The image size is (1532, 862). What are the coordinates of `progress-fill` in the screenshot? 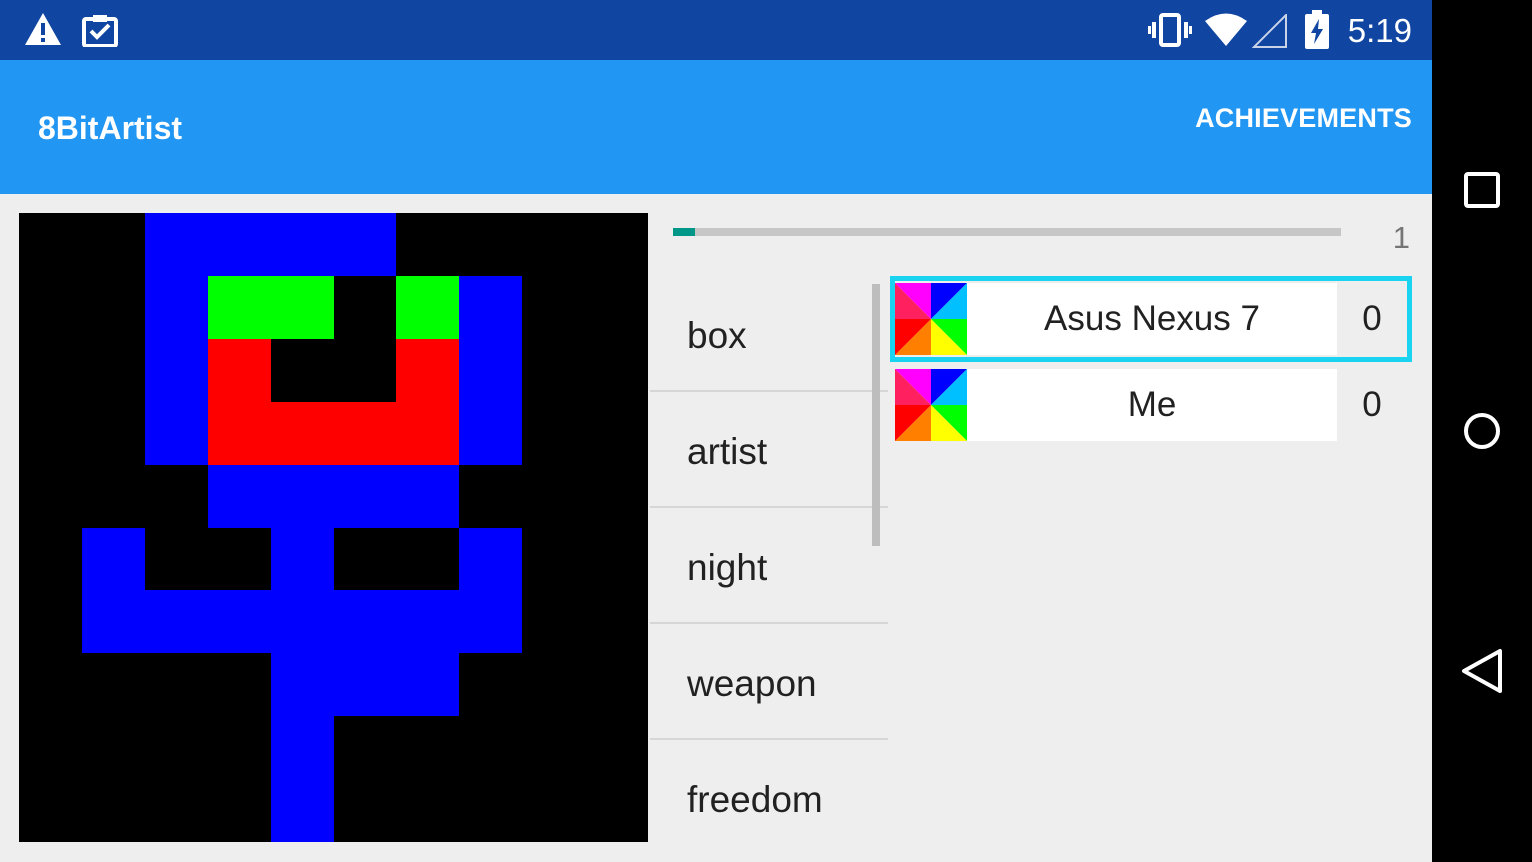 It's located at (684, 232).